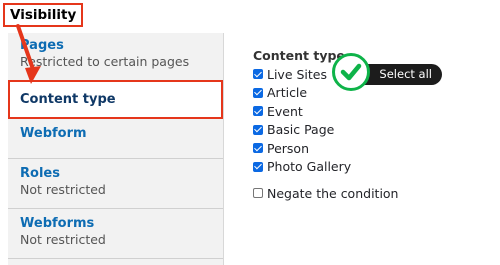 Image resolution: width=500 pixels, height=265 pixels. What do you see at coordinates (53, 133) in the screenshot?
I see `tab-webform-label: Webform` at bounding box center [53, 133].